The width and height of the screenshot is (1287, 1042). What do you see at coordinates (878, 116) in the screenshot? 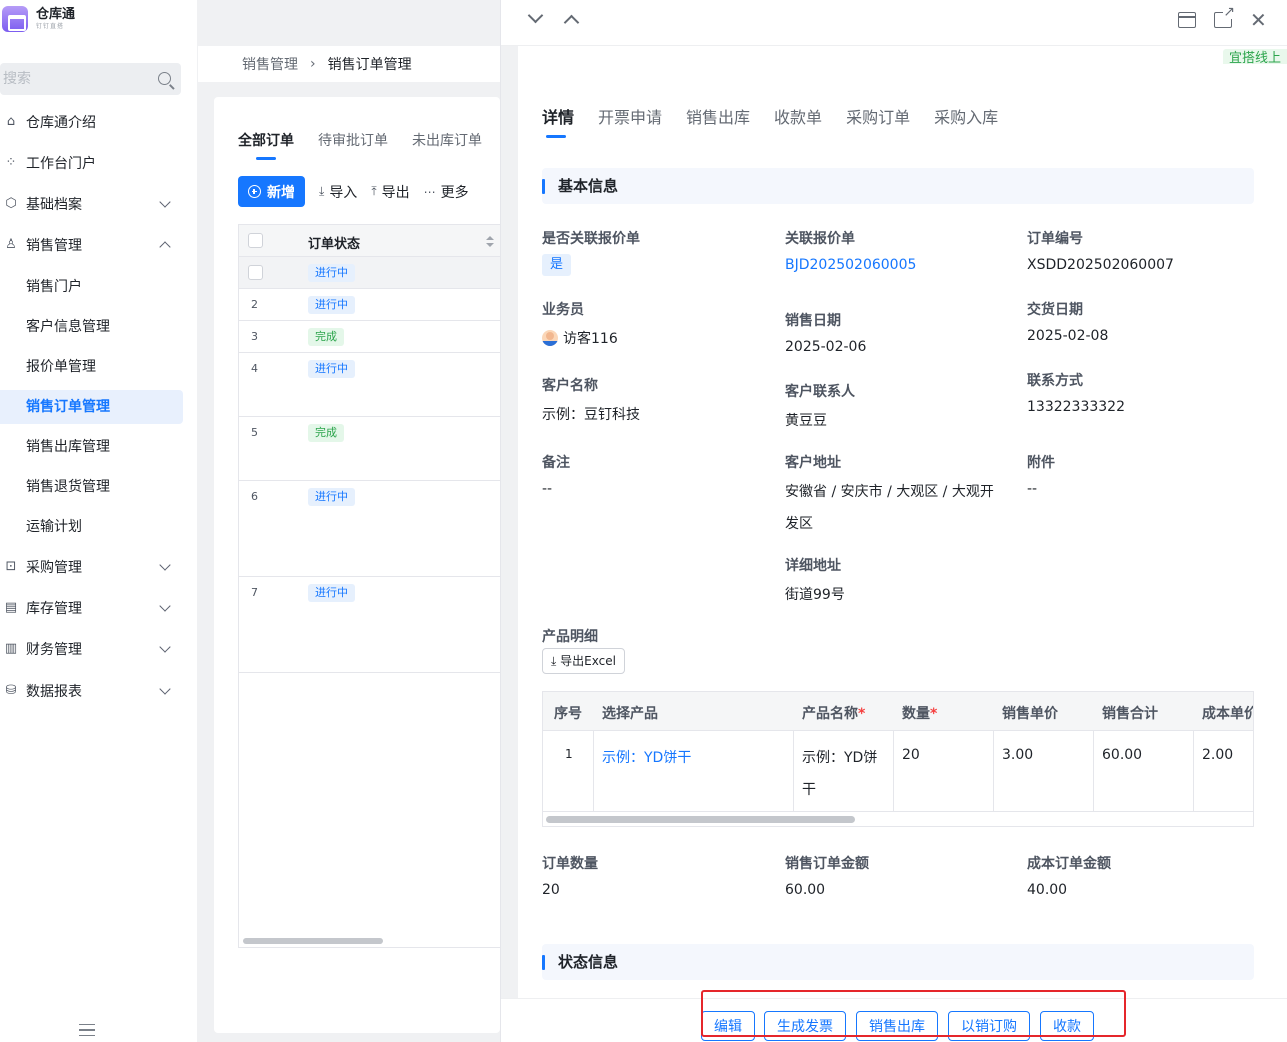
I see `tab-purchase-order: 采购订单` at bounding box center [878, 116].